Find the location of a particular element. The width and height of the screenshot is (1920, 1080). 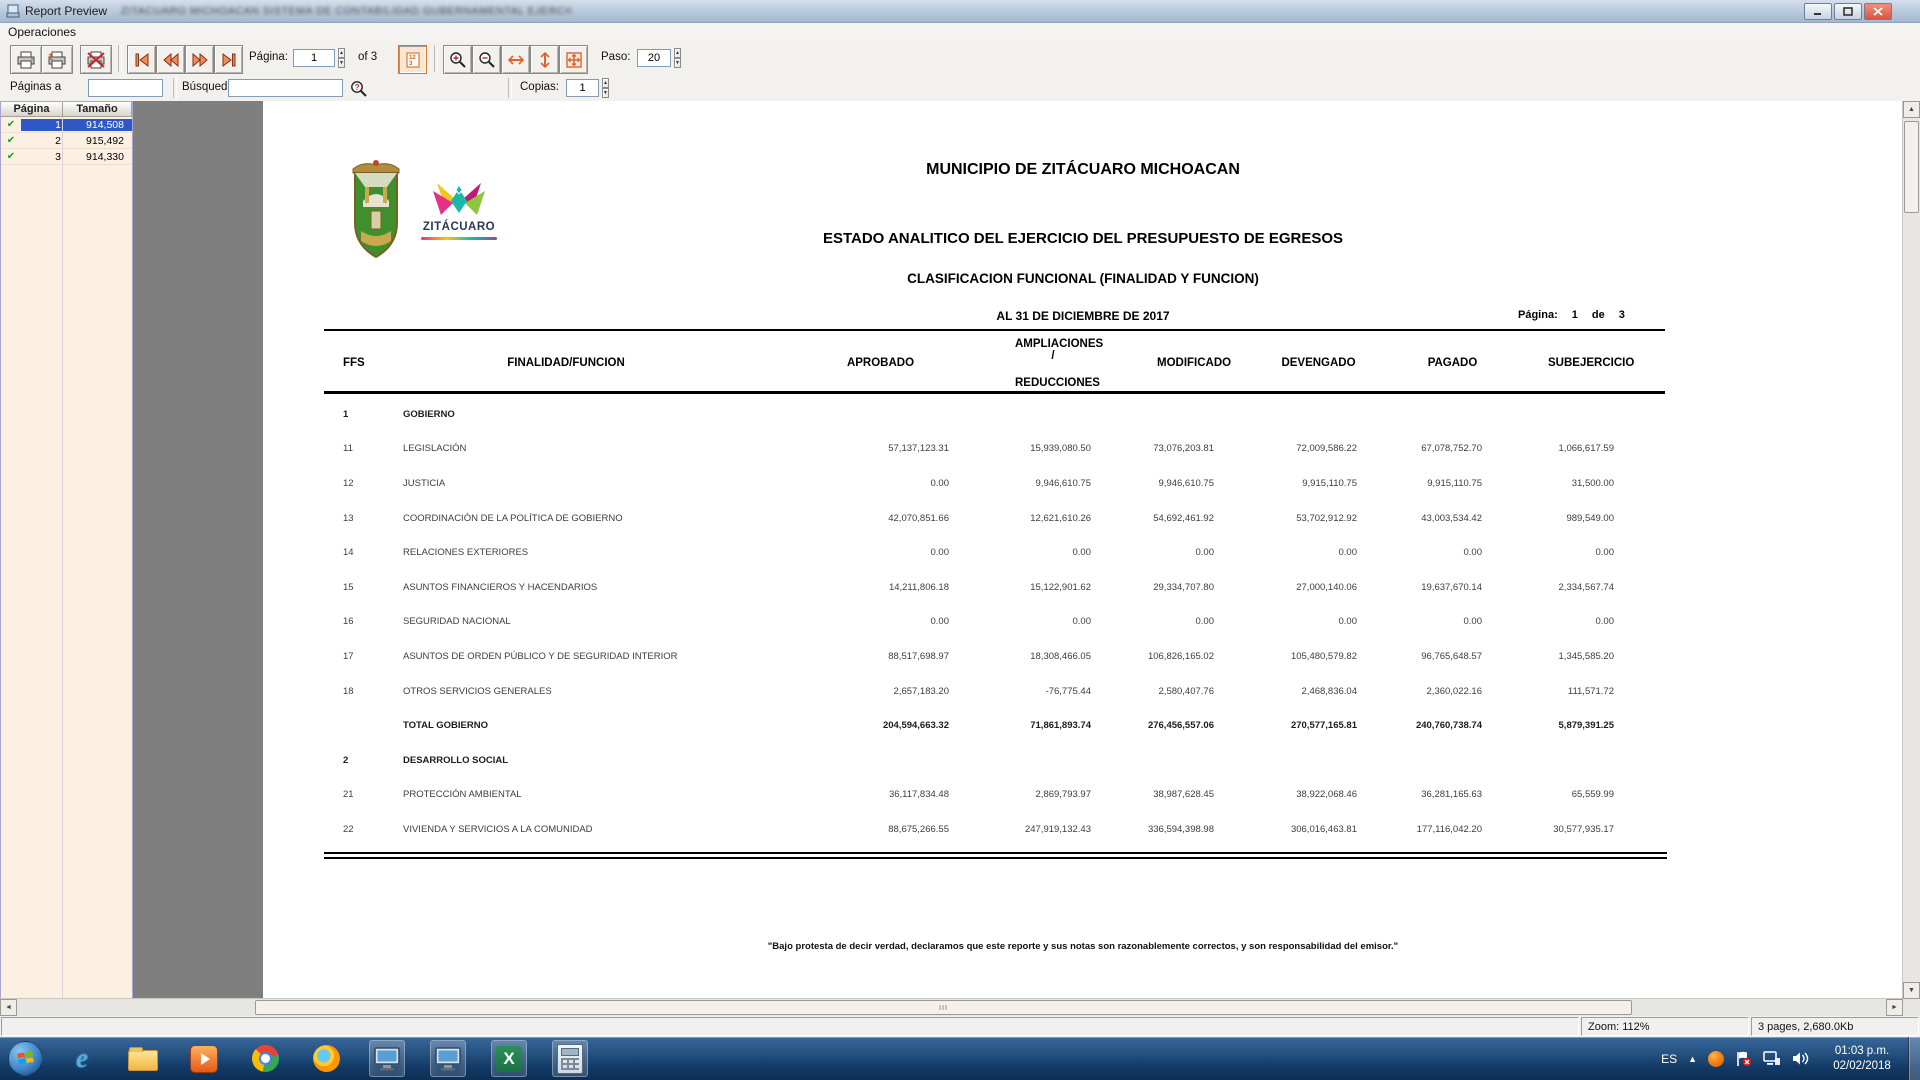

copias-spinner: ▲ ▼ is located at coordinates (605, 88).